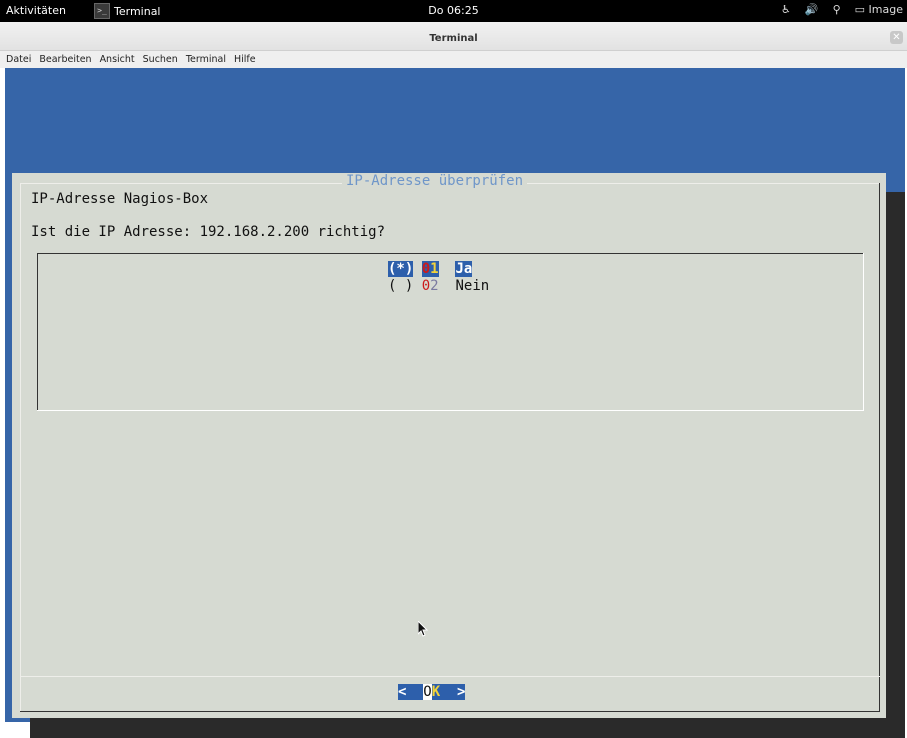 The height and width of the screenshot is (738, 907). What do you see at coordinates (450, 711) in the screenshot?
I see `frame-bottom` at bounding box center [450, 711].